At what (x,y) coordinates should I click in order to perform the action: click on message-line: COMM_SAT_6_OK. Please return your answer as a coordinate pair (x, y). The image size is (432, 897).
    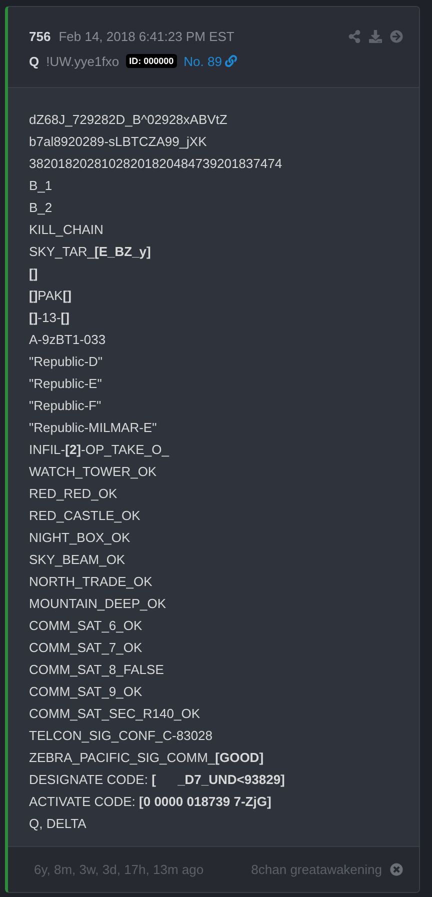
    Looking at the image, I should click on (86, 626).